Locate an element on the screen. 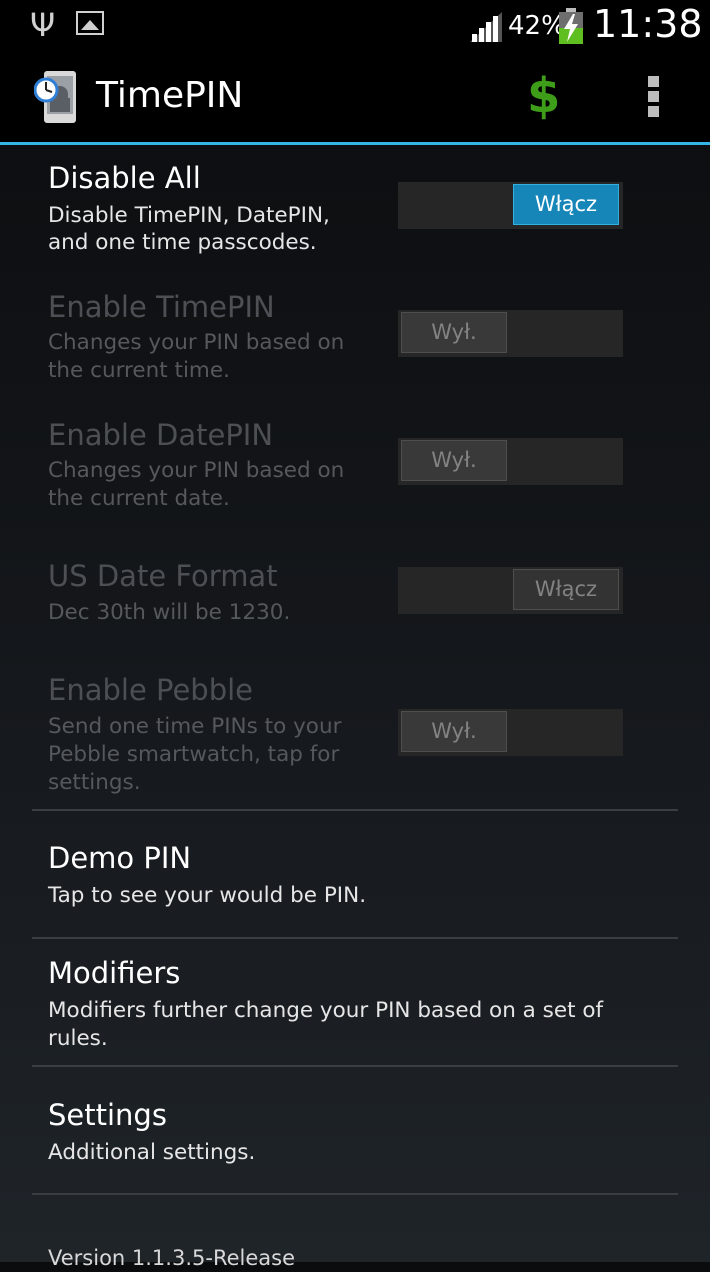 The height and width of the screenshot is (1272, 710). app-icon is located at coordinates (55, 97).